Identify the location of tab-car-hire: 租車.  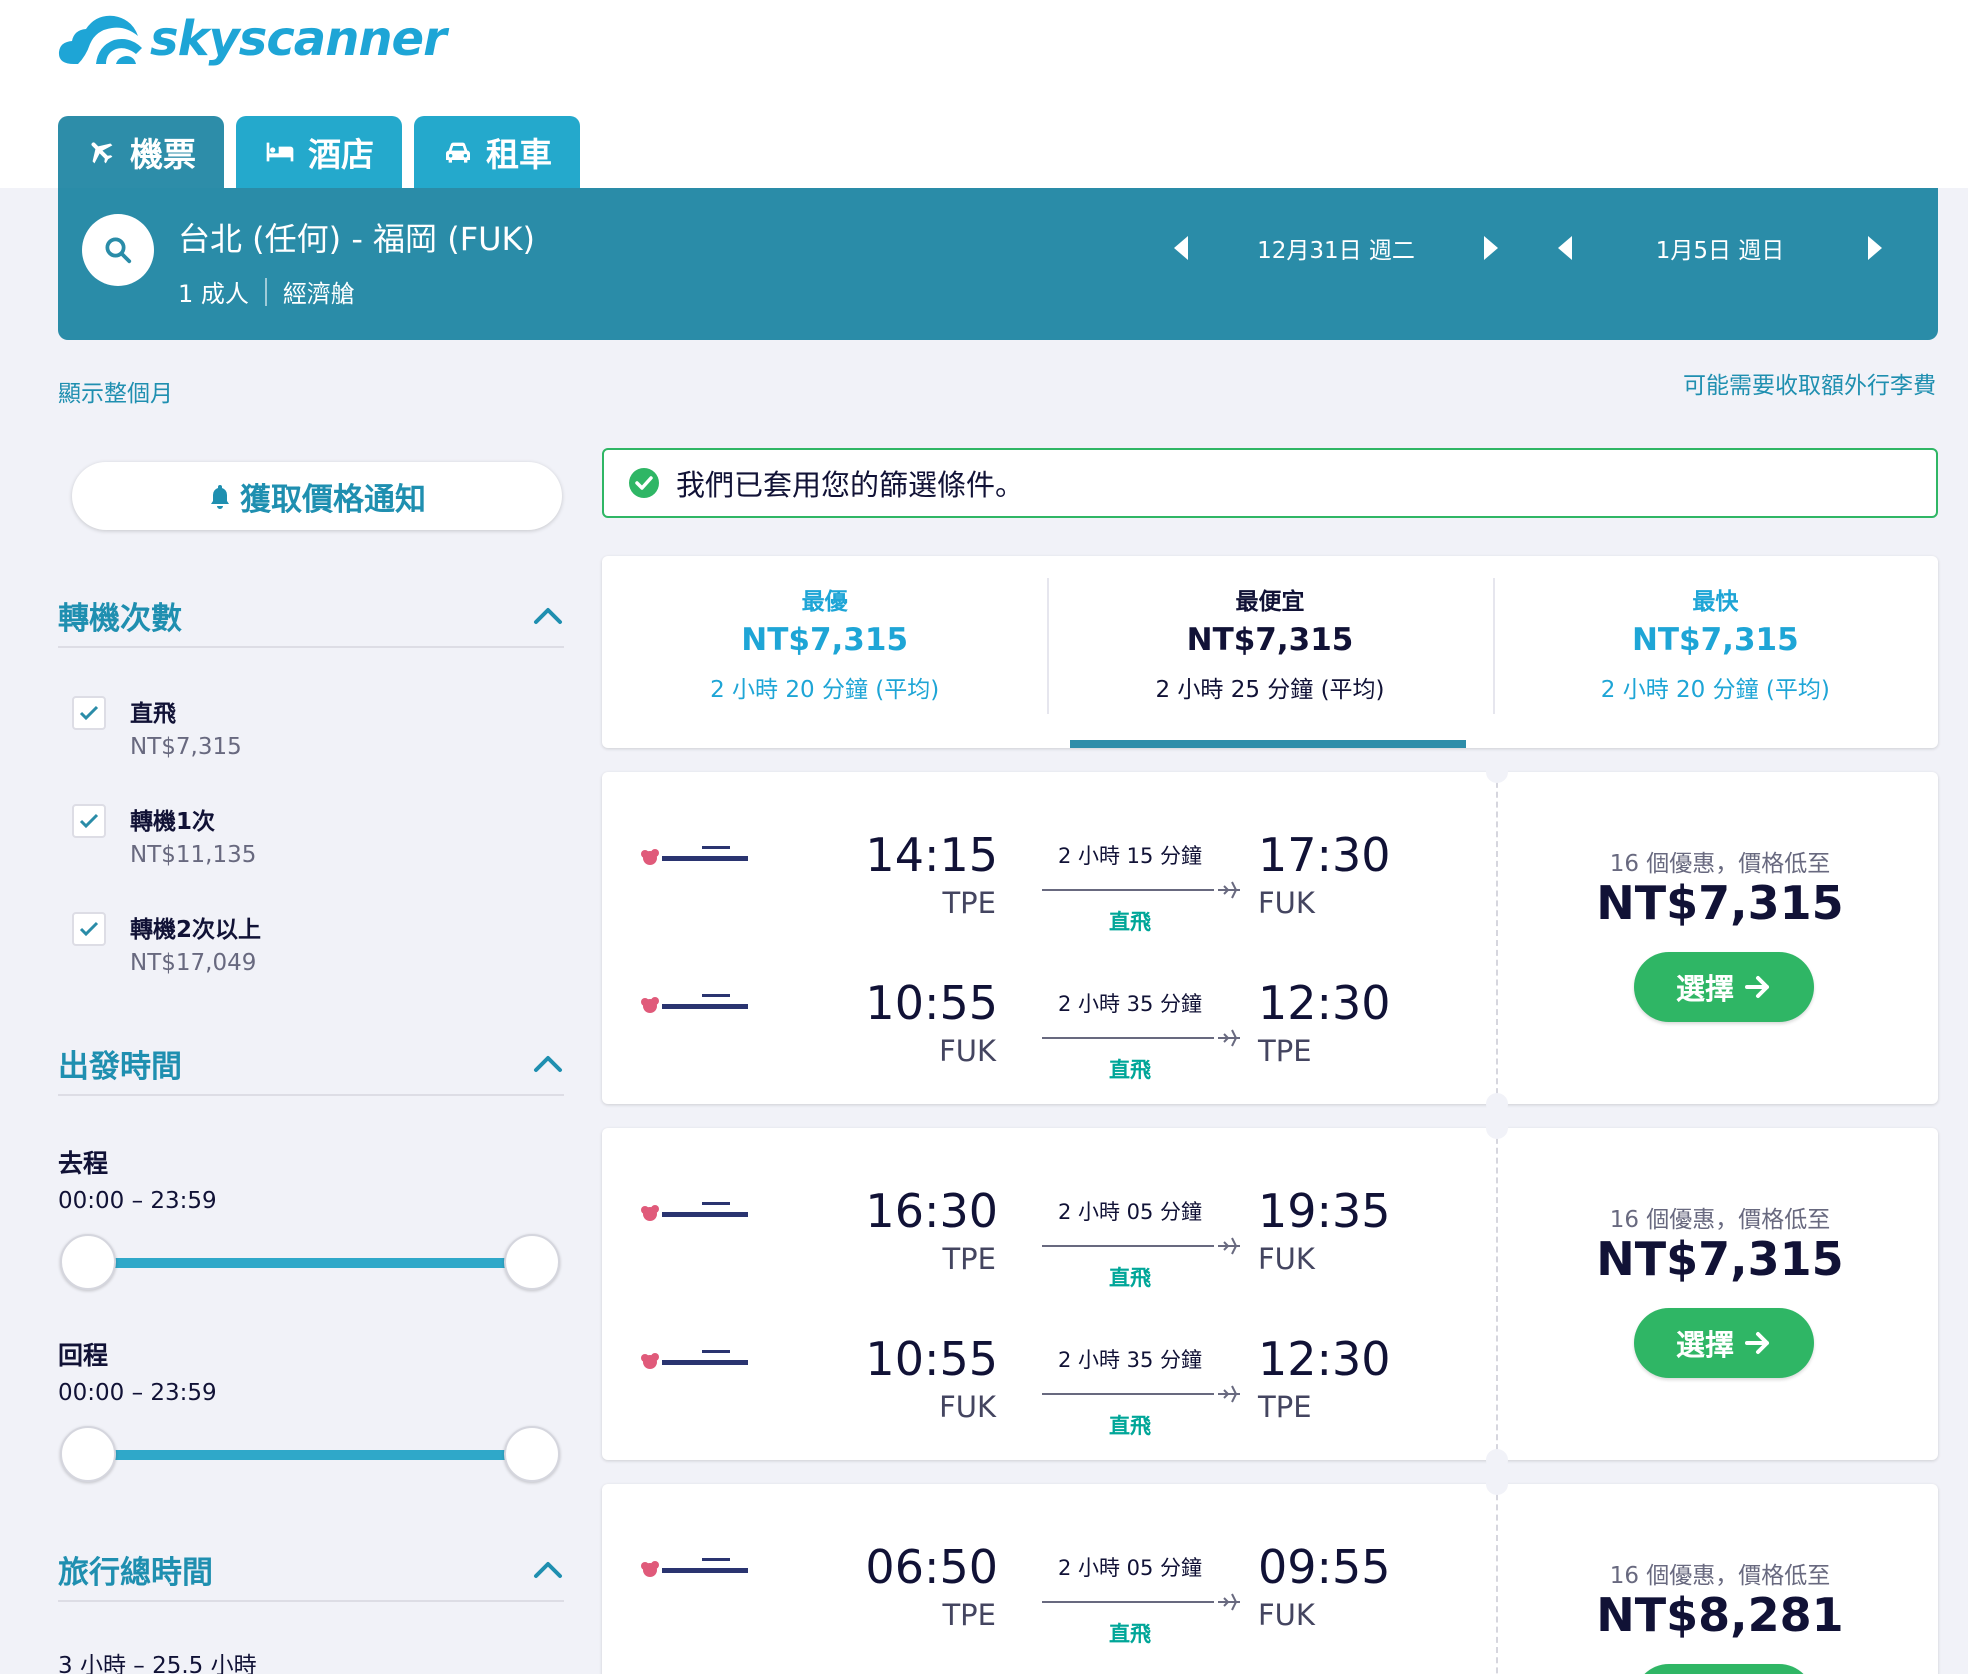
(497, 152).